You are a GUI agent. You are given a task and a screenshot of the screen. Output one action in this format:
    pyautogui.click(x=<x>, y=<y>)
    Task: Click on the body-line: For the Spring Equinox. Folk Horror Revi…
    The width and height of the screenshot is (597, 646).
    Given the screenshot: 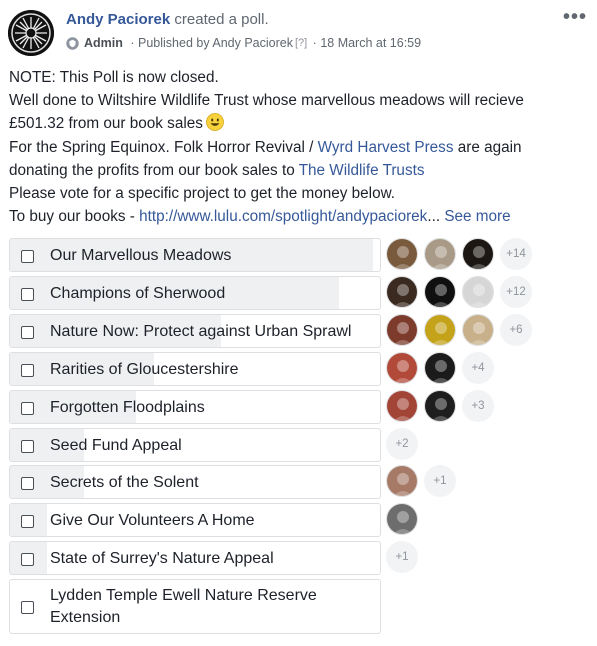 What is the action you would take?
    pyautogui.click(x=299, y=147)
    